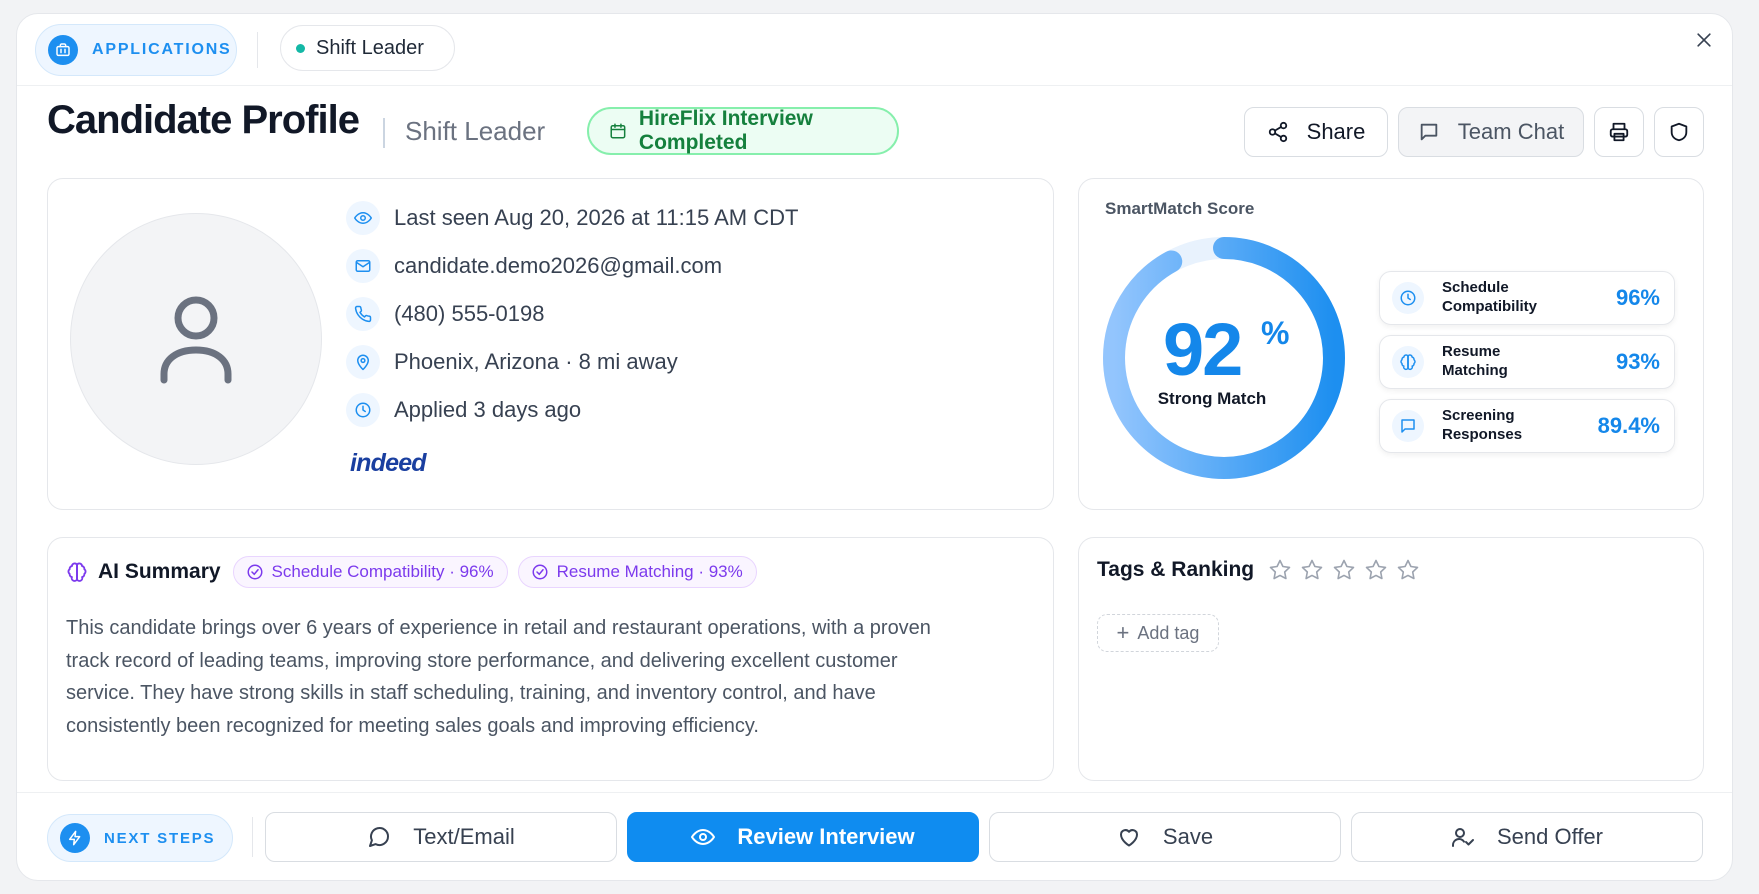 The width and height of the screenshot is (1759, 894). I want to click on applied-text: Applied 3 days ago, so click(488, 409).